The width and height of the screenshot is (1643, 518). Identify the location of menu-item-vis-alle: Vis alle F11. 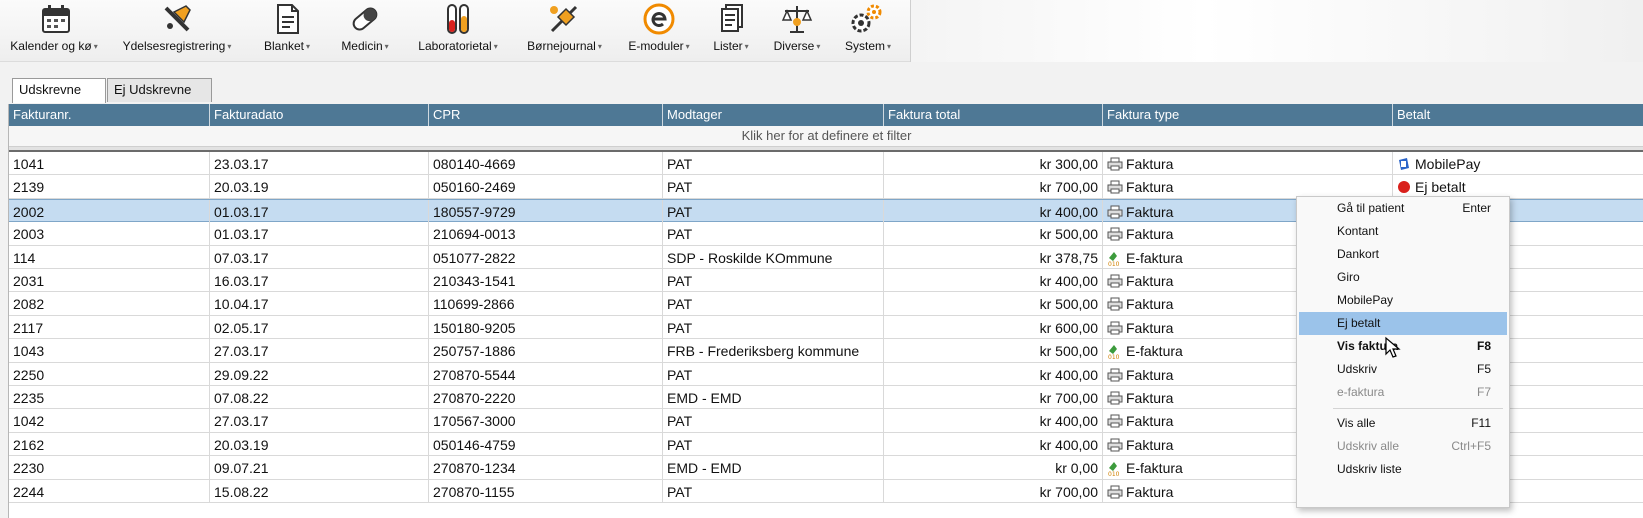
(1403, 423).